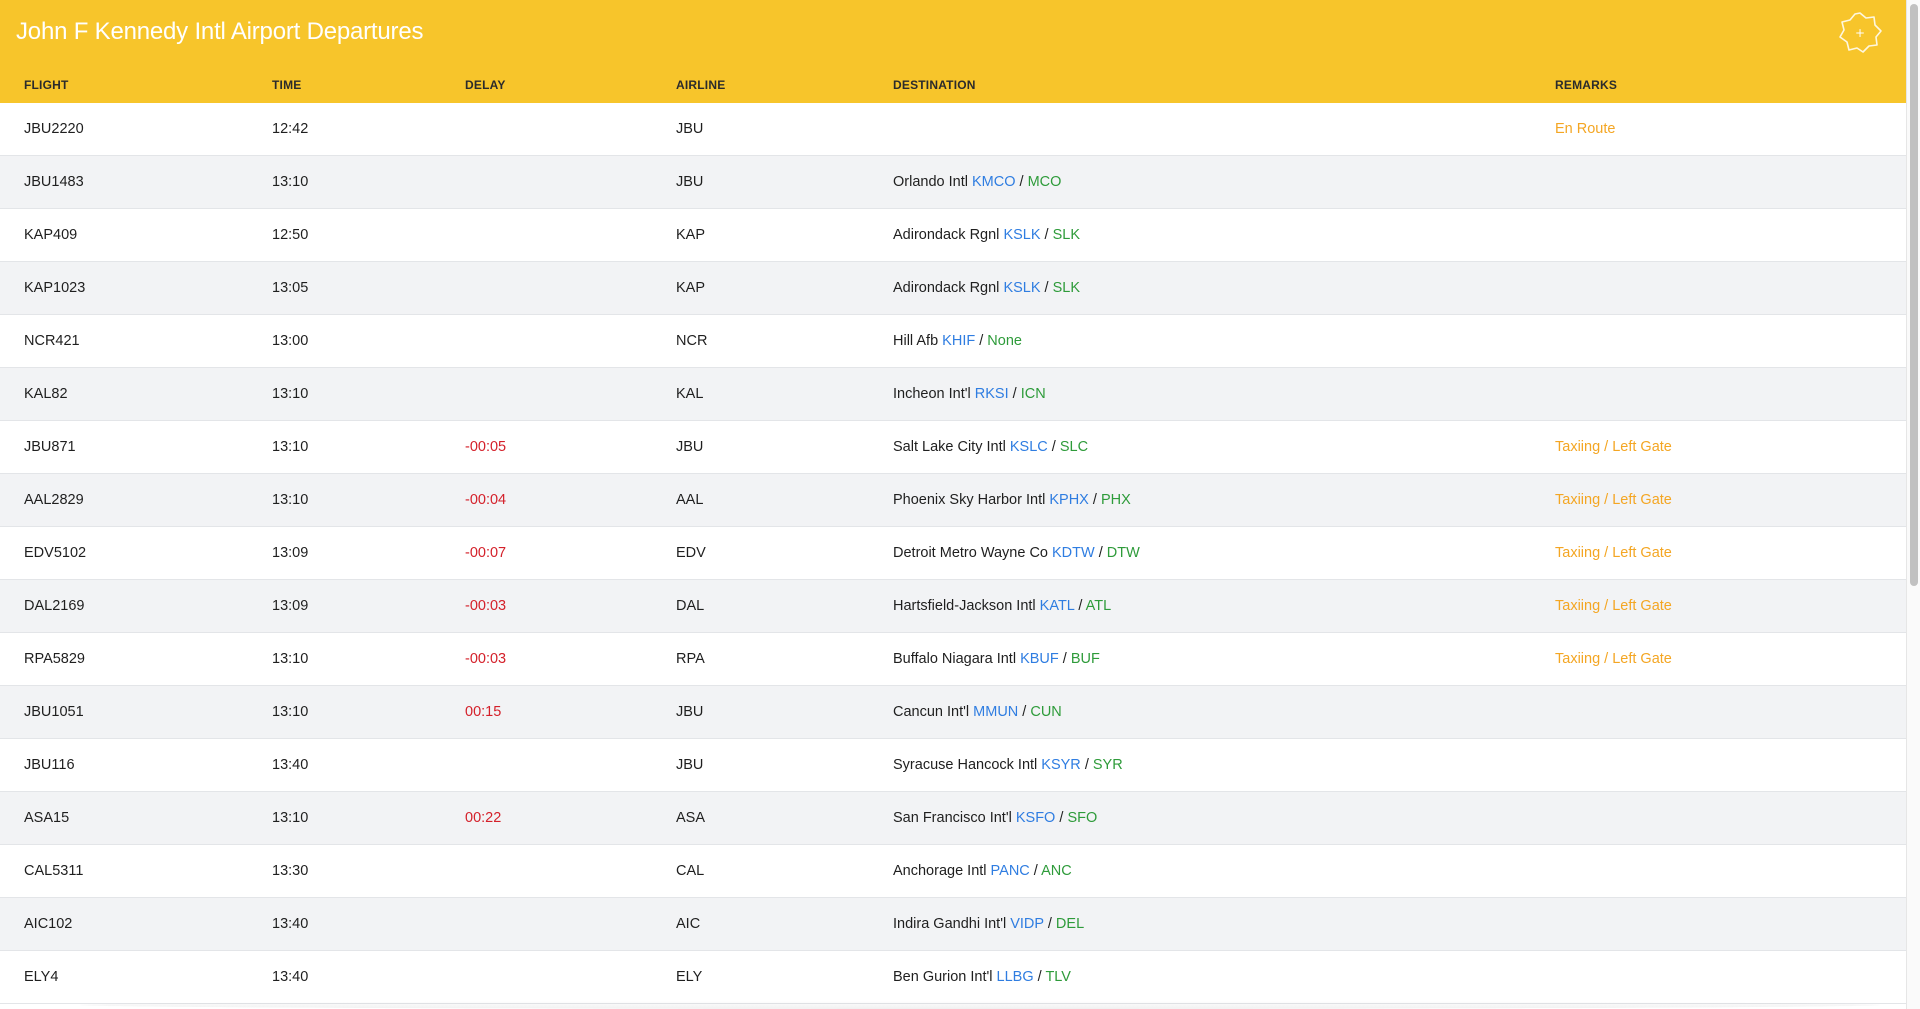  What do you see at coordinates (932, 394) in the screenshot?
I see `destination-name: Incheon Int'l` at bounding box center [932, 394].